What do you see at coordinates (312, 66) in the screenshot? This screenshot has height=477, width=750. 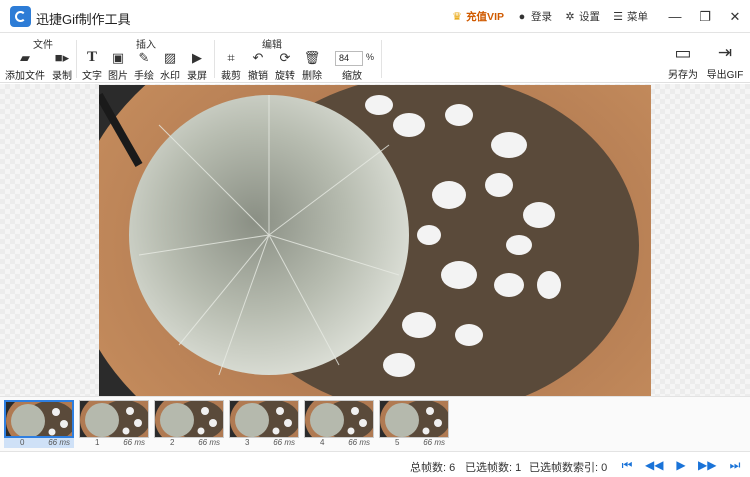 I see `delete-button: 🗑 删除` at bounding box center [312, 66].